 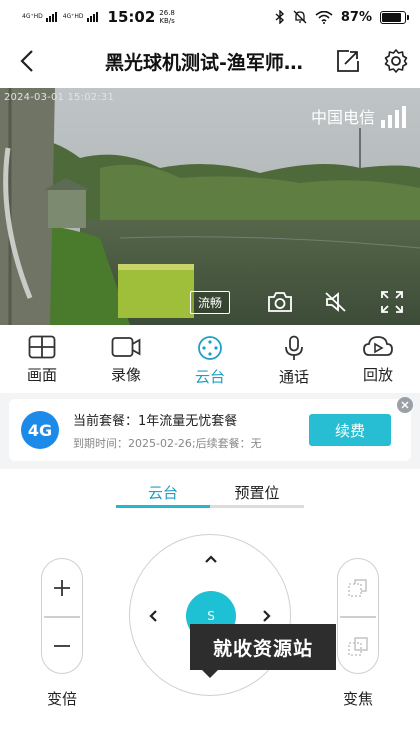 I want to click on fullscreen-icon, so click(x=392, y=302).